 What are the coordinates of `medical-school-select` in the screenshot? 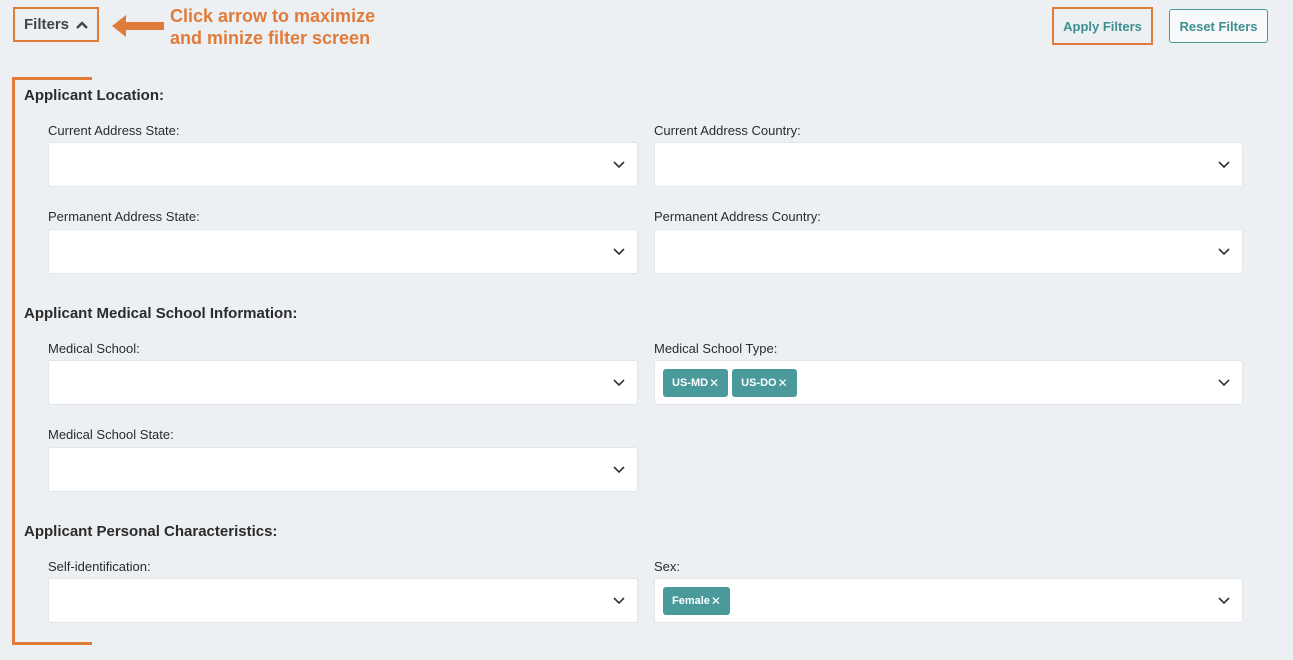 It's located at (343, 382).